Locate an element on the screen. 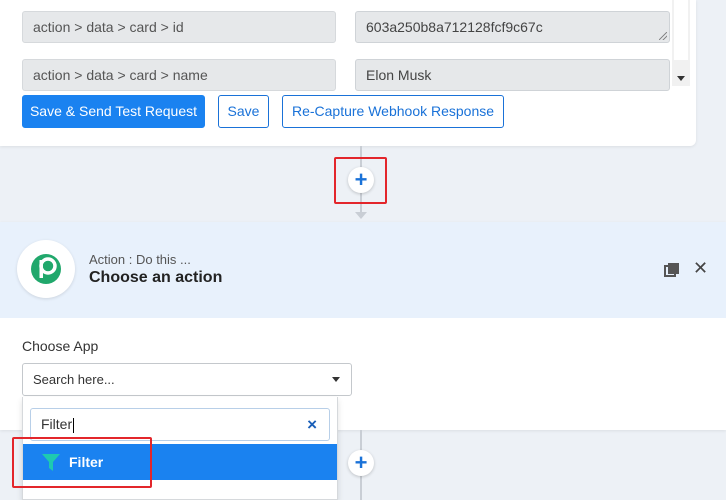 This screenshot has width=726, height=500. pabbly-logo-icon is located at coordinates (46, 269).